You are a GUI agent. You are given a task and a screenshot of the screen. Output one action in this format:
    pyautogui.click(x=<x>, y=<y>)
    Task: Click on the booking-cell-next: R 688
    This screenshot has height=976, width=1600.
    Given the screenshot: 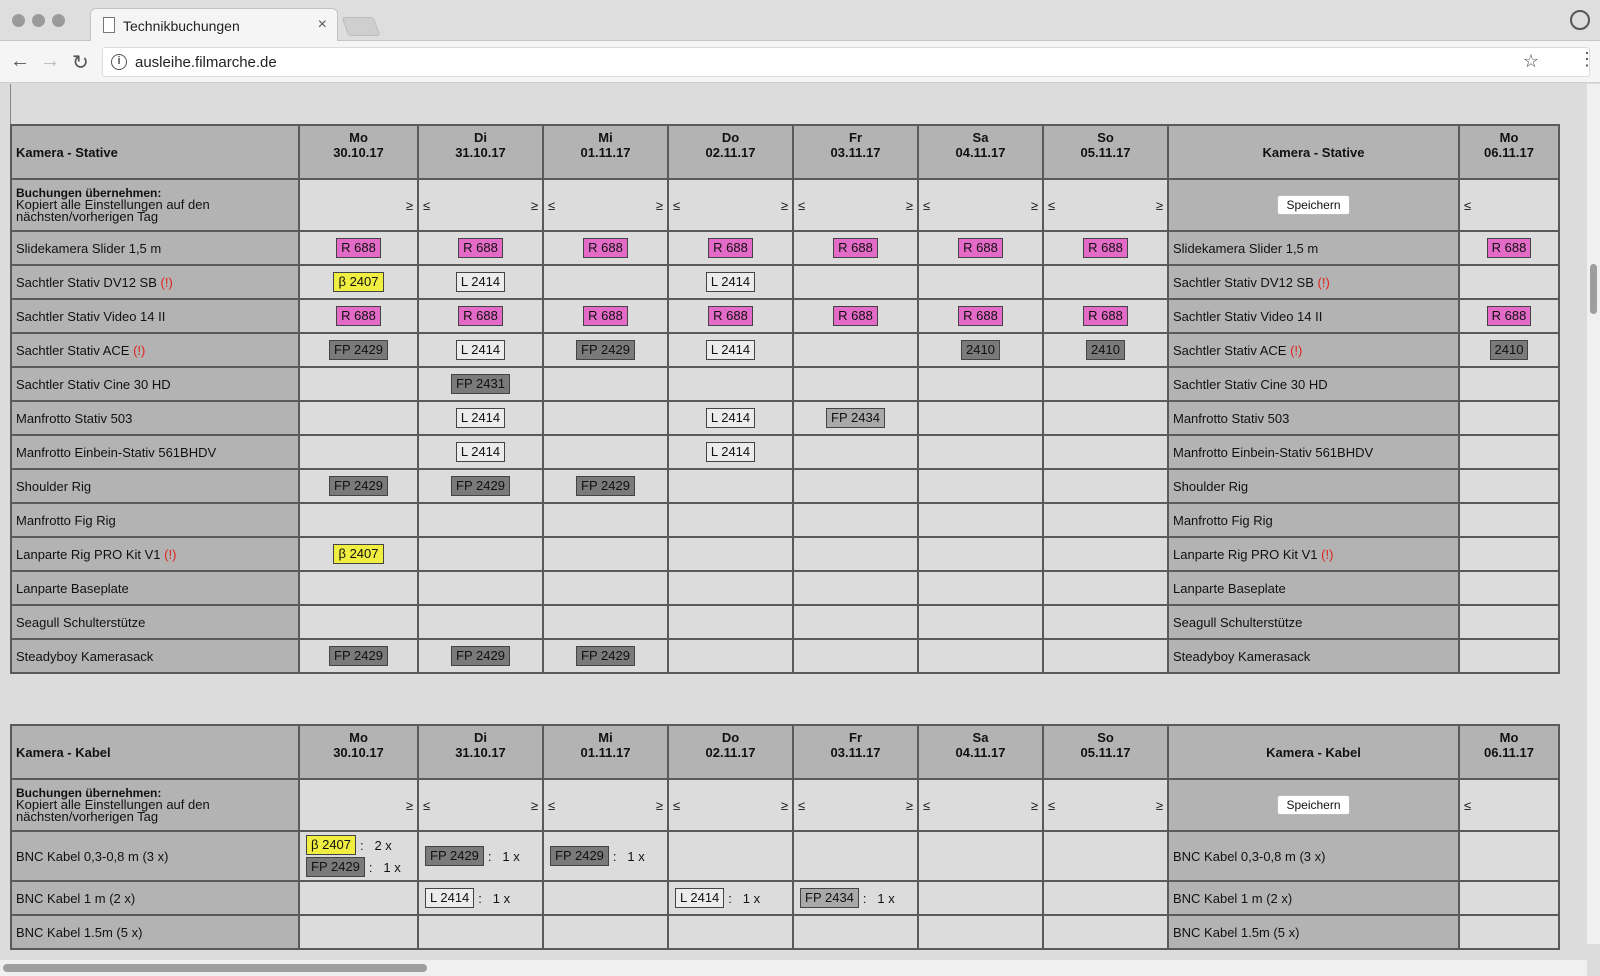 What is the action you would take?
    pyautogui.click(x=1509, y=248)
    